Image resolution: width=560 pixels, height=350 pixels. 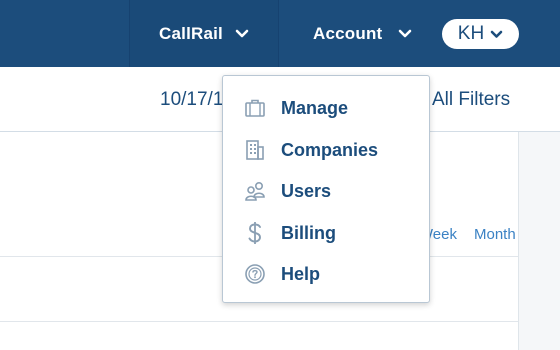 What do you see at coordinates (192, 100) in the screenshot?
I see `date-range-picker: 10/17/1` at bounding box center [192, 100].